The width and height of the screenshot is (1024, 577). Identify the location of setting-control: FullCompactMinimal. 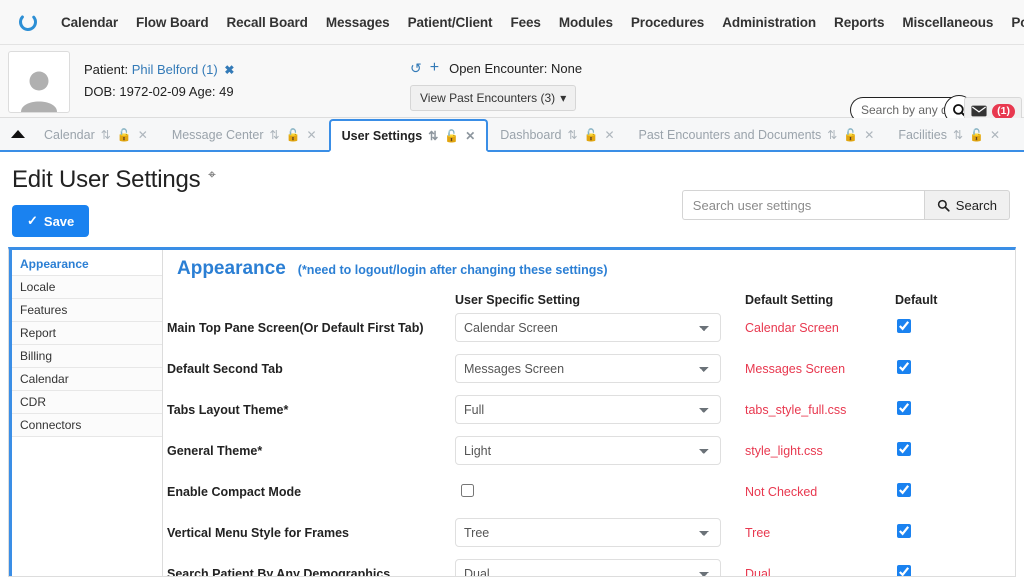
(600, 409).